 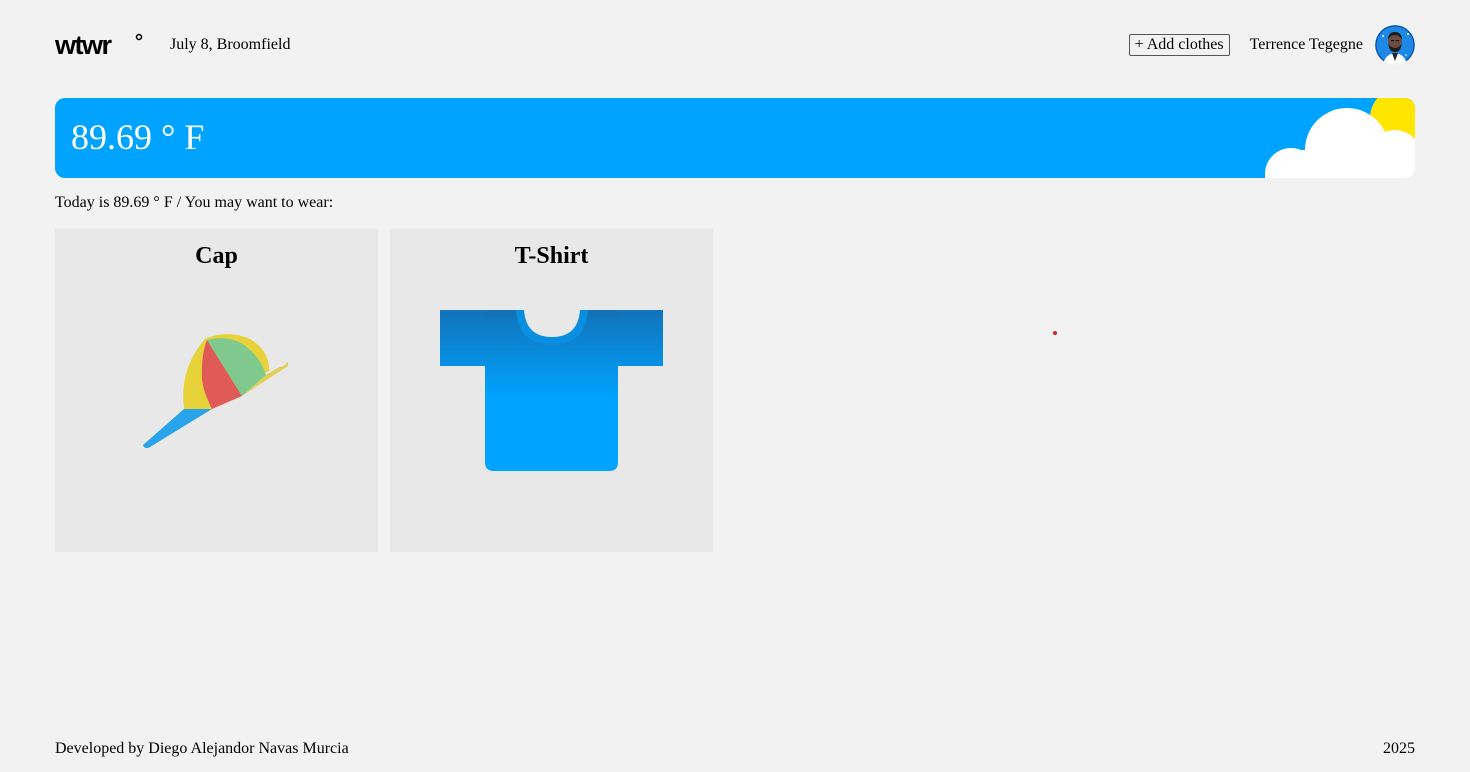 I want to click on clothing-card-cap: Cap, so click(x=216, y=390).